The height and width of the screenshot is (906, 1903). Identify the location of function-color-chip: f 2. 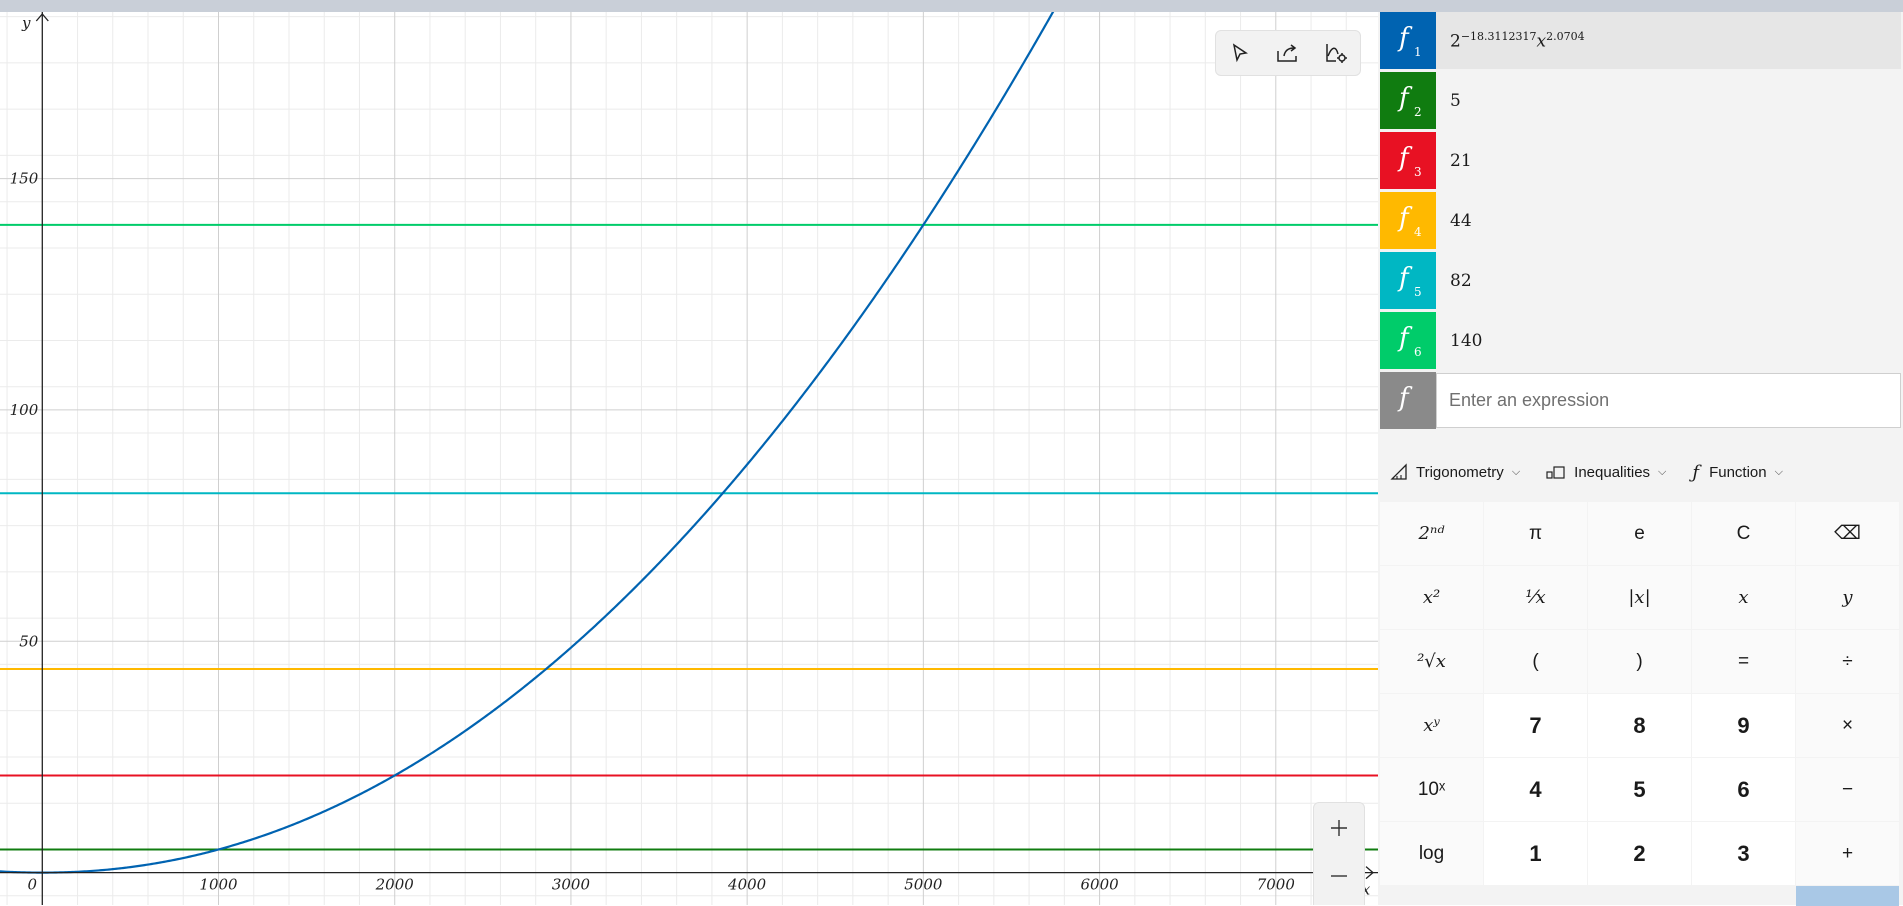
(1408, 100).